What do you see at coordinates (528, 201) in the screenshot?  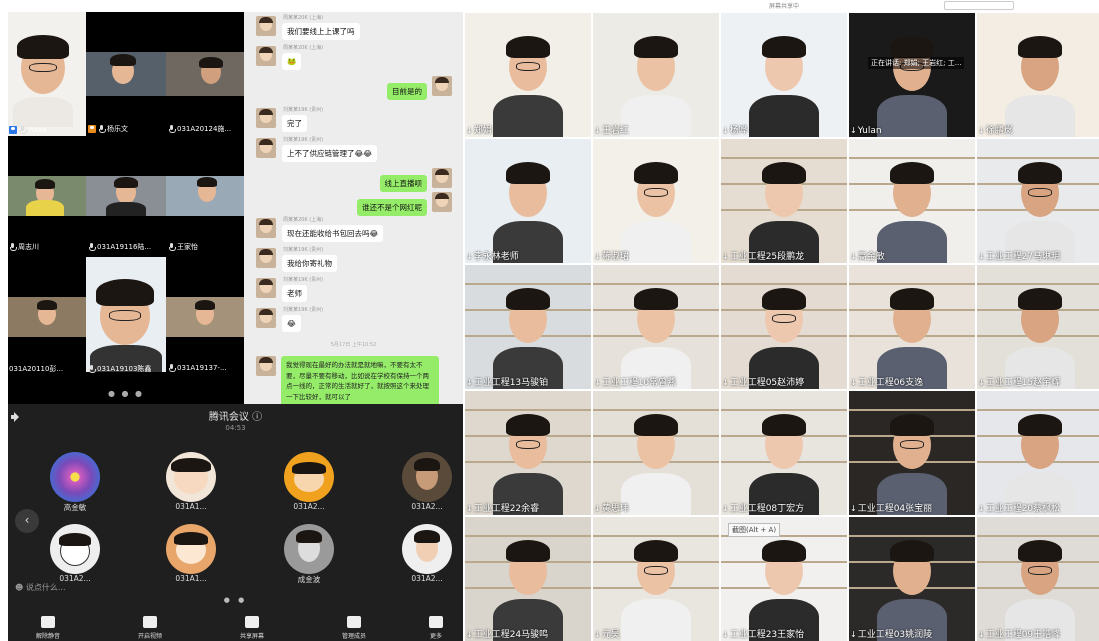 I see `video-tile: 李永林老师` at bounding box center [528, 201].